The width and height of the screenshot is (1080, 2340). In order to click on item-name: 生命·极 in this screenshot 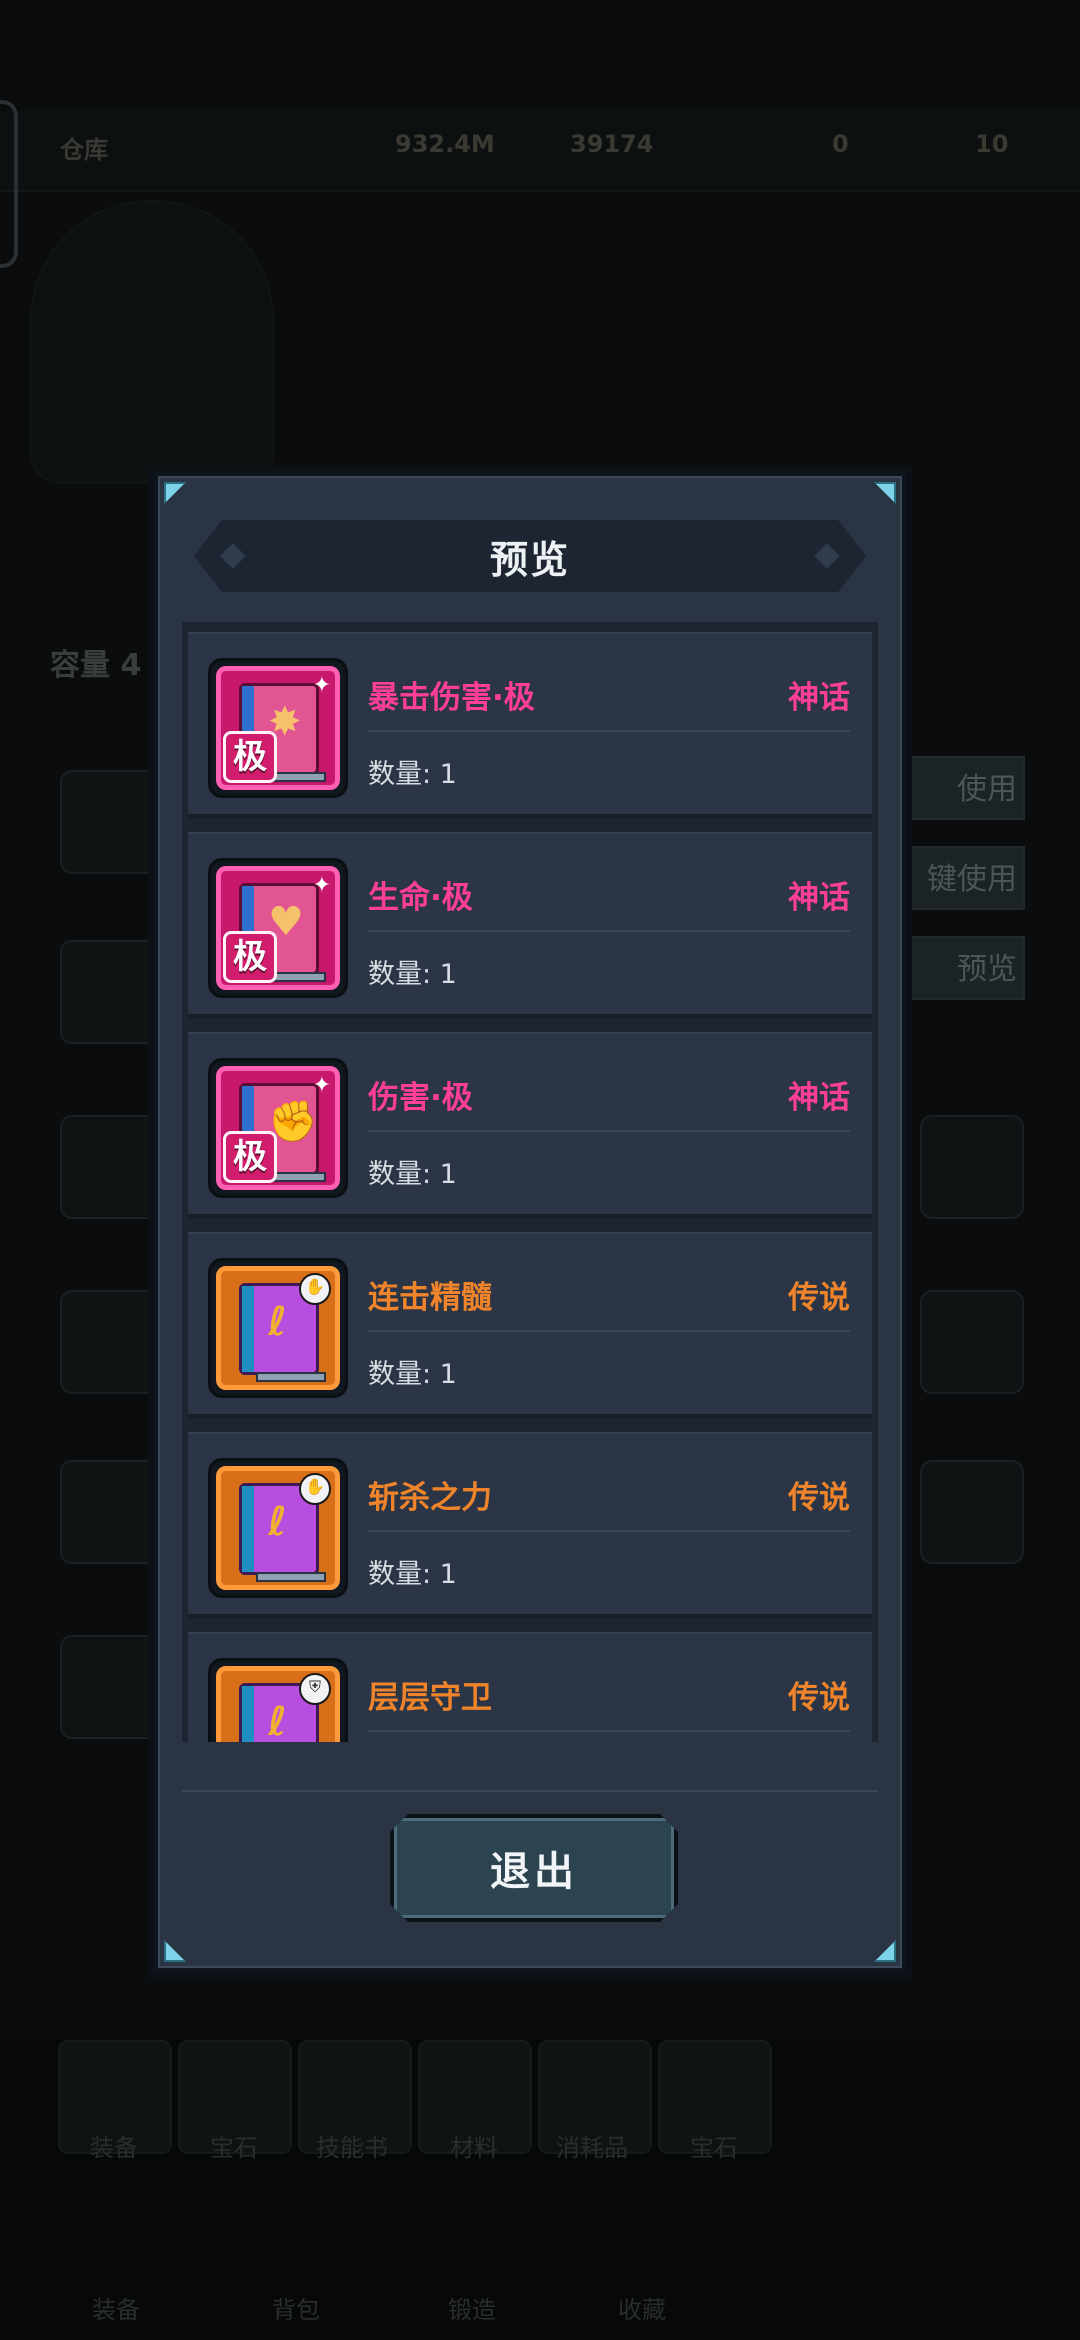, I will do `click(420, 898)`.